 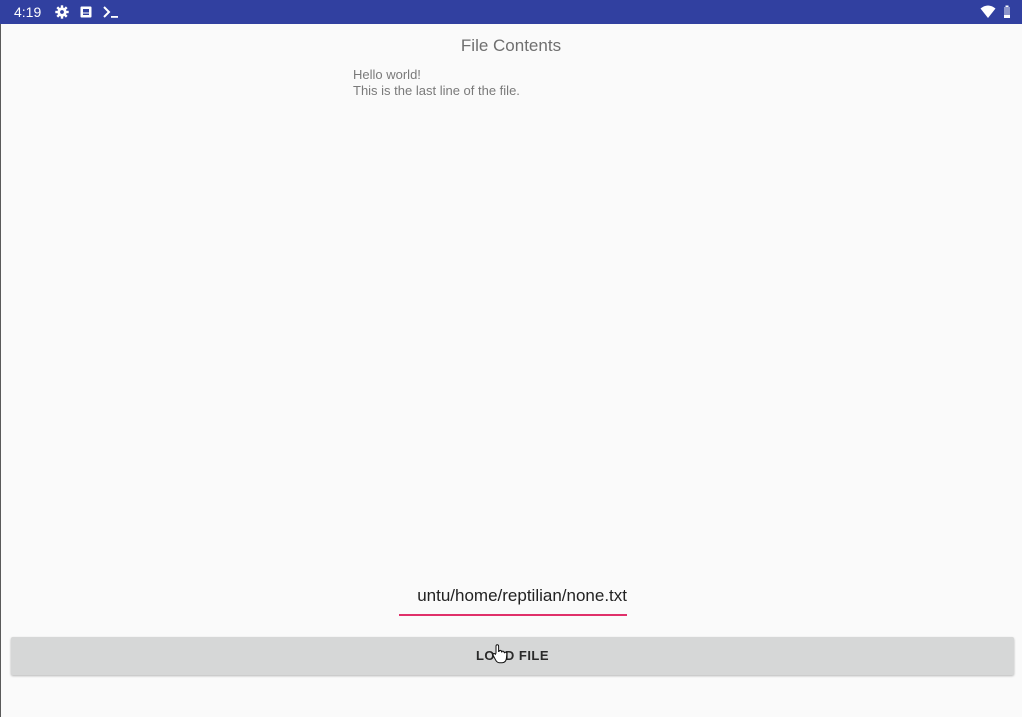 What do you see at coordinates (988, 12) in the screenshot?
I see `wifi-icon` at bounding box center [988, 12].